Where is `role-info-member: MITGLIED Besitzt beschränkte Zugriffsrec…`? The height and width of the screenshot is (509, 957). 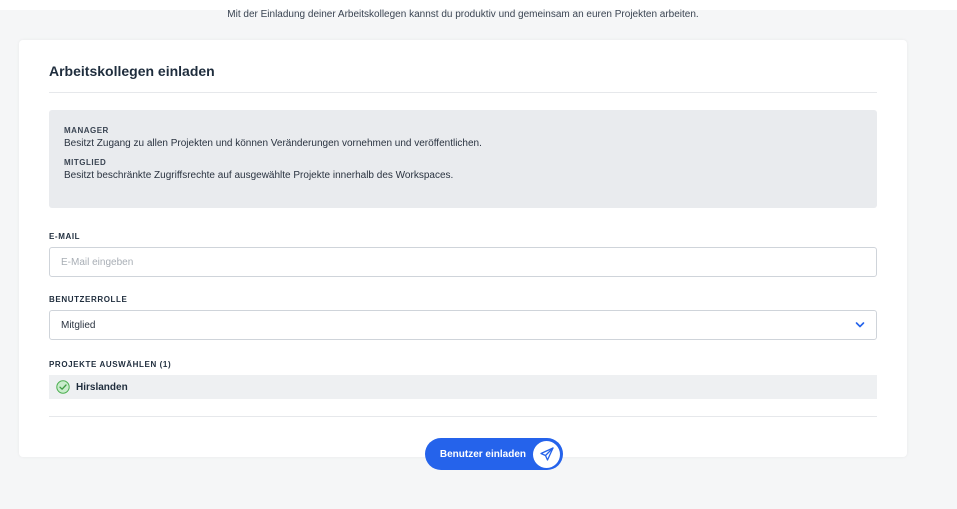 role-info-member: MITGLIED Besitzt beschränkte Zugriffsrec… is located at coordinates (463, 169).